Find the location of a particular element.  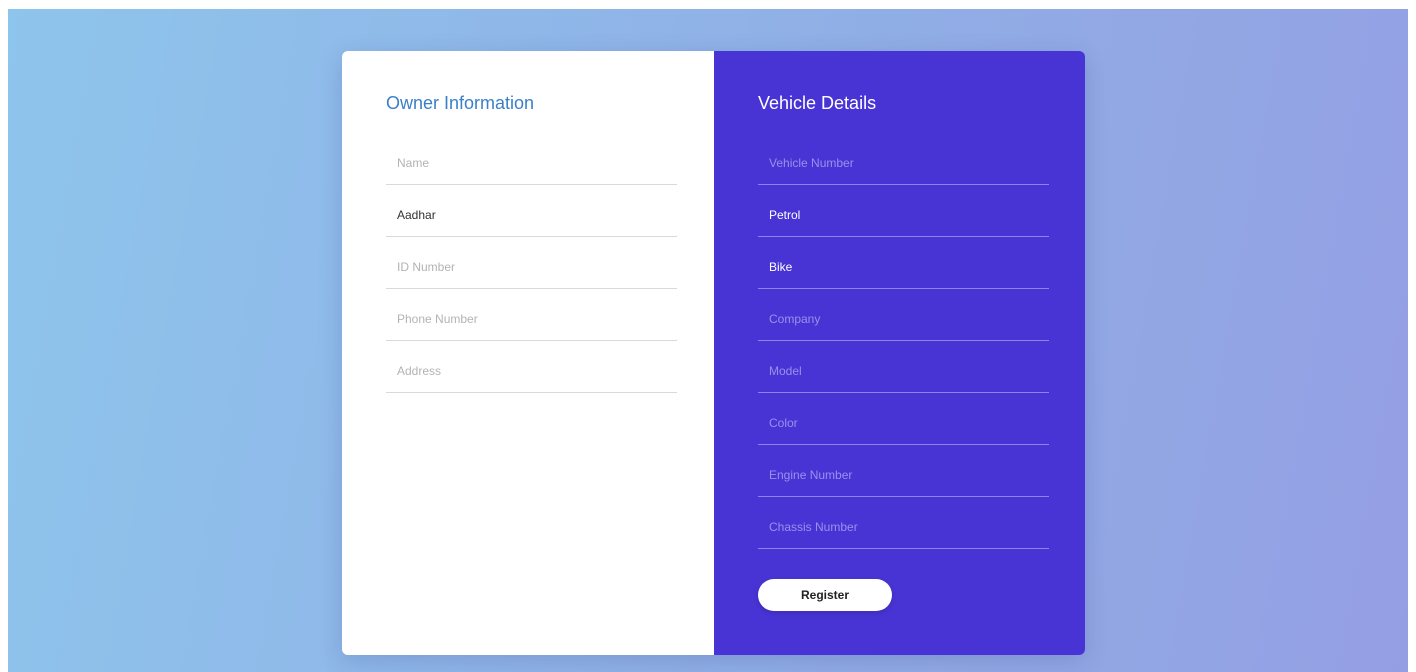

owner-information-title: Owner Information is located at coordinates (460, 103).